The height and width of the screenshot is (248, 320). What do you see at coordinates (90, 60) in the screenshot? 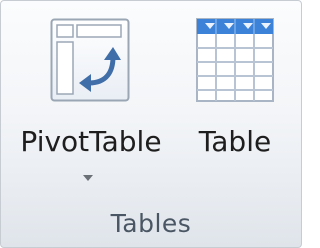
I see `pivot-table-icon` at bounding box center [90, 60].